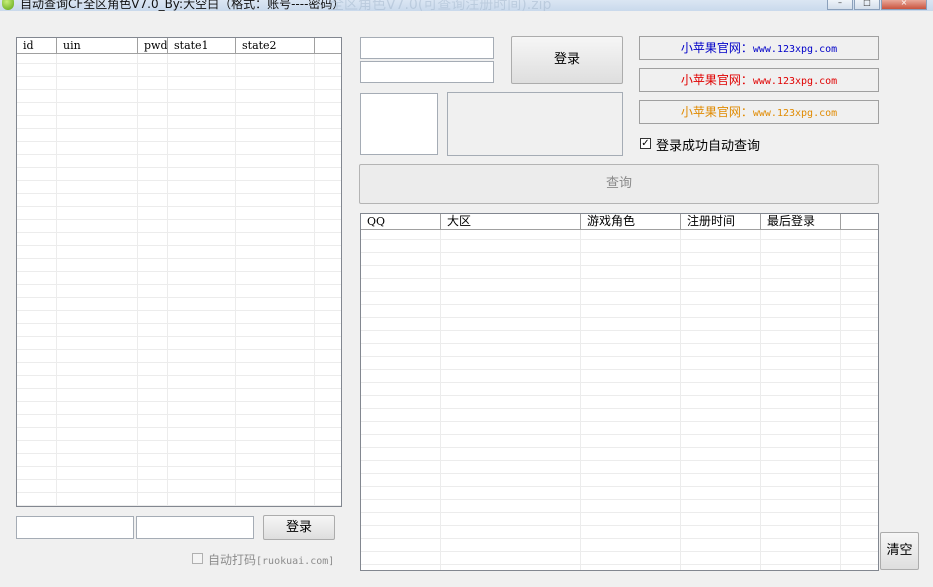  I want to click on link-2-name: 小苹果官网, so click(710, 80).